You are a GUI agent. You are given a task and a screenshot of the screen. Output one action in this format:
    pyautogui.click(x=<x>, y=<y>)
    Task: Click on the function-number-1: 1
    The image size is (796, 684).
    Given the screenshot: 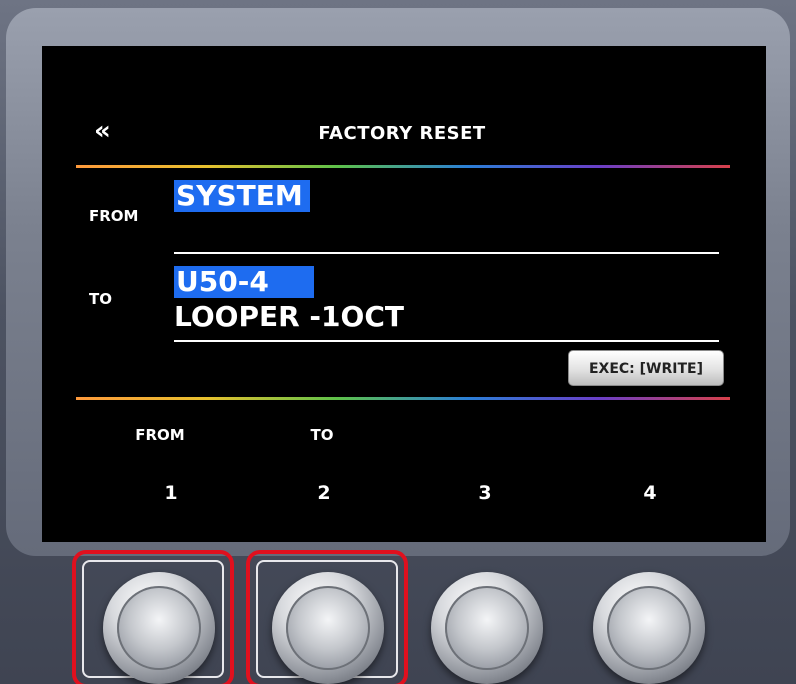 What is the action you would take?
    pyautogui.click(x=171, y=493)
    